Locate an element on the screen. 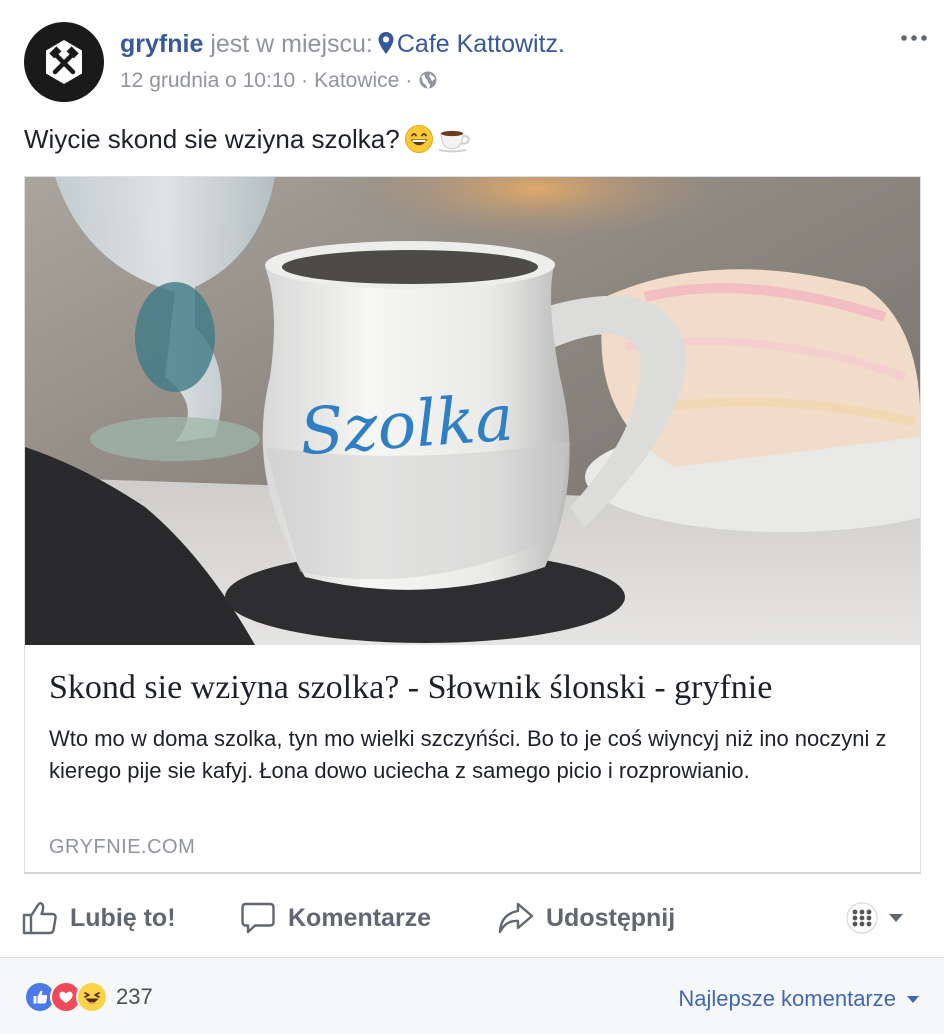  reaction-count: 237 is located at coordinates (134, 996).